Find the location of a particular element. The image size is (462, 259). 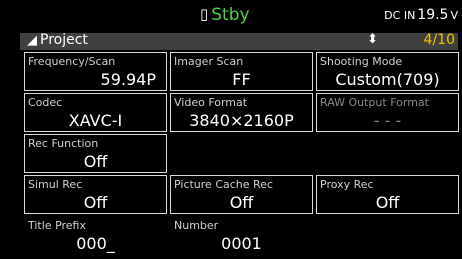

cell-label: Frequency/Scan is located at coordinates (72, 61).